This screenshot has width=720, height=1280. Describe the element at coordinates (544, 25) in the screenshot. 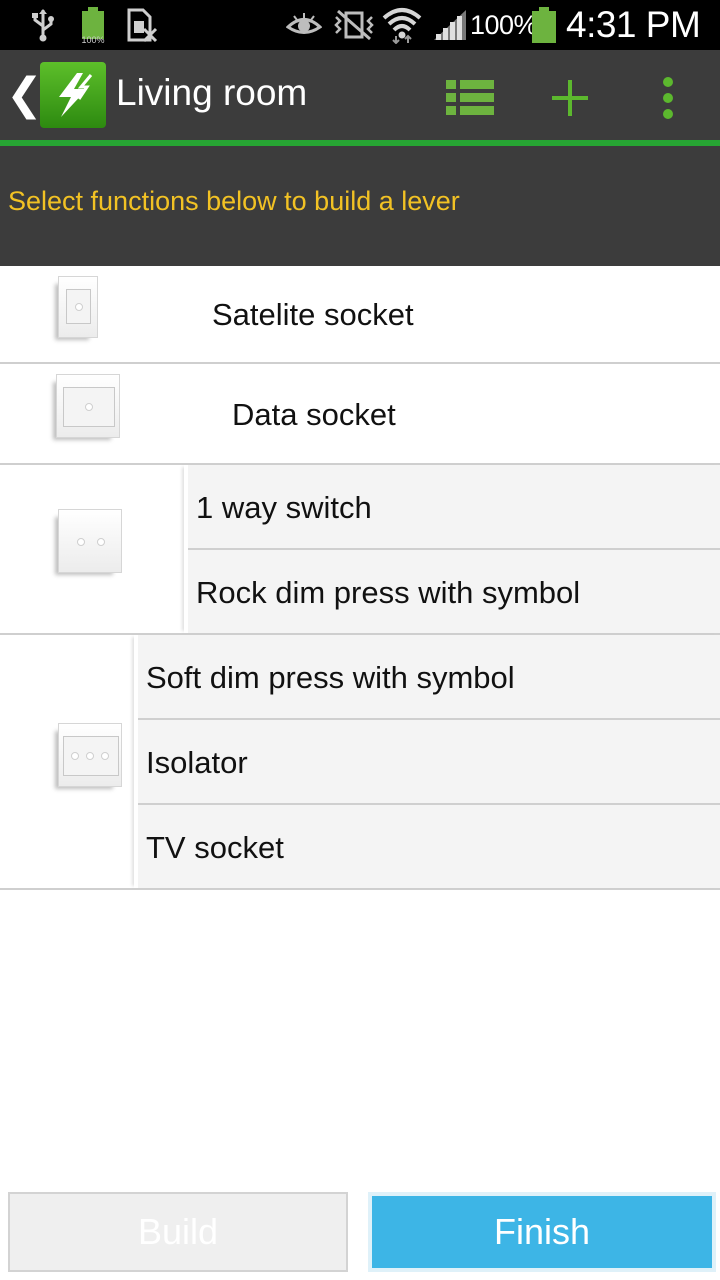

I see `battery-icon` at that location.